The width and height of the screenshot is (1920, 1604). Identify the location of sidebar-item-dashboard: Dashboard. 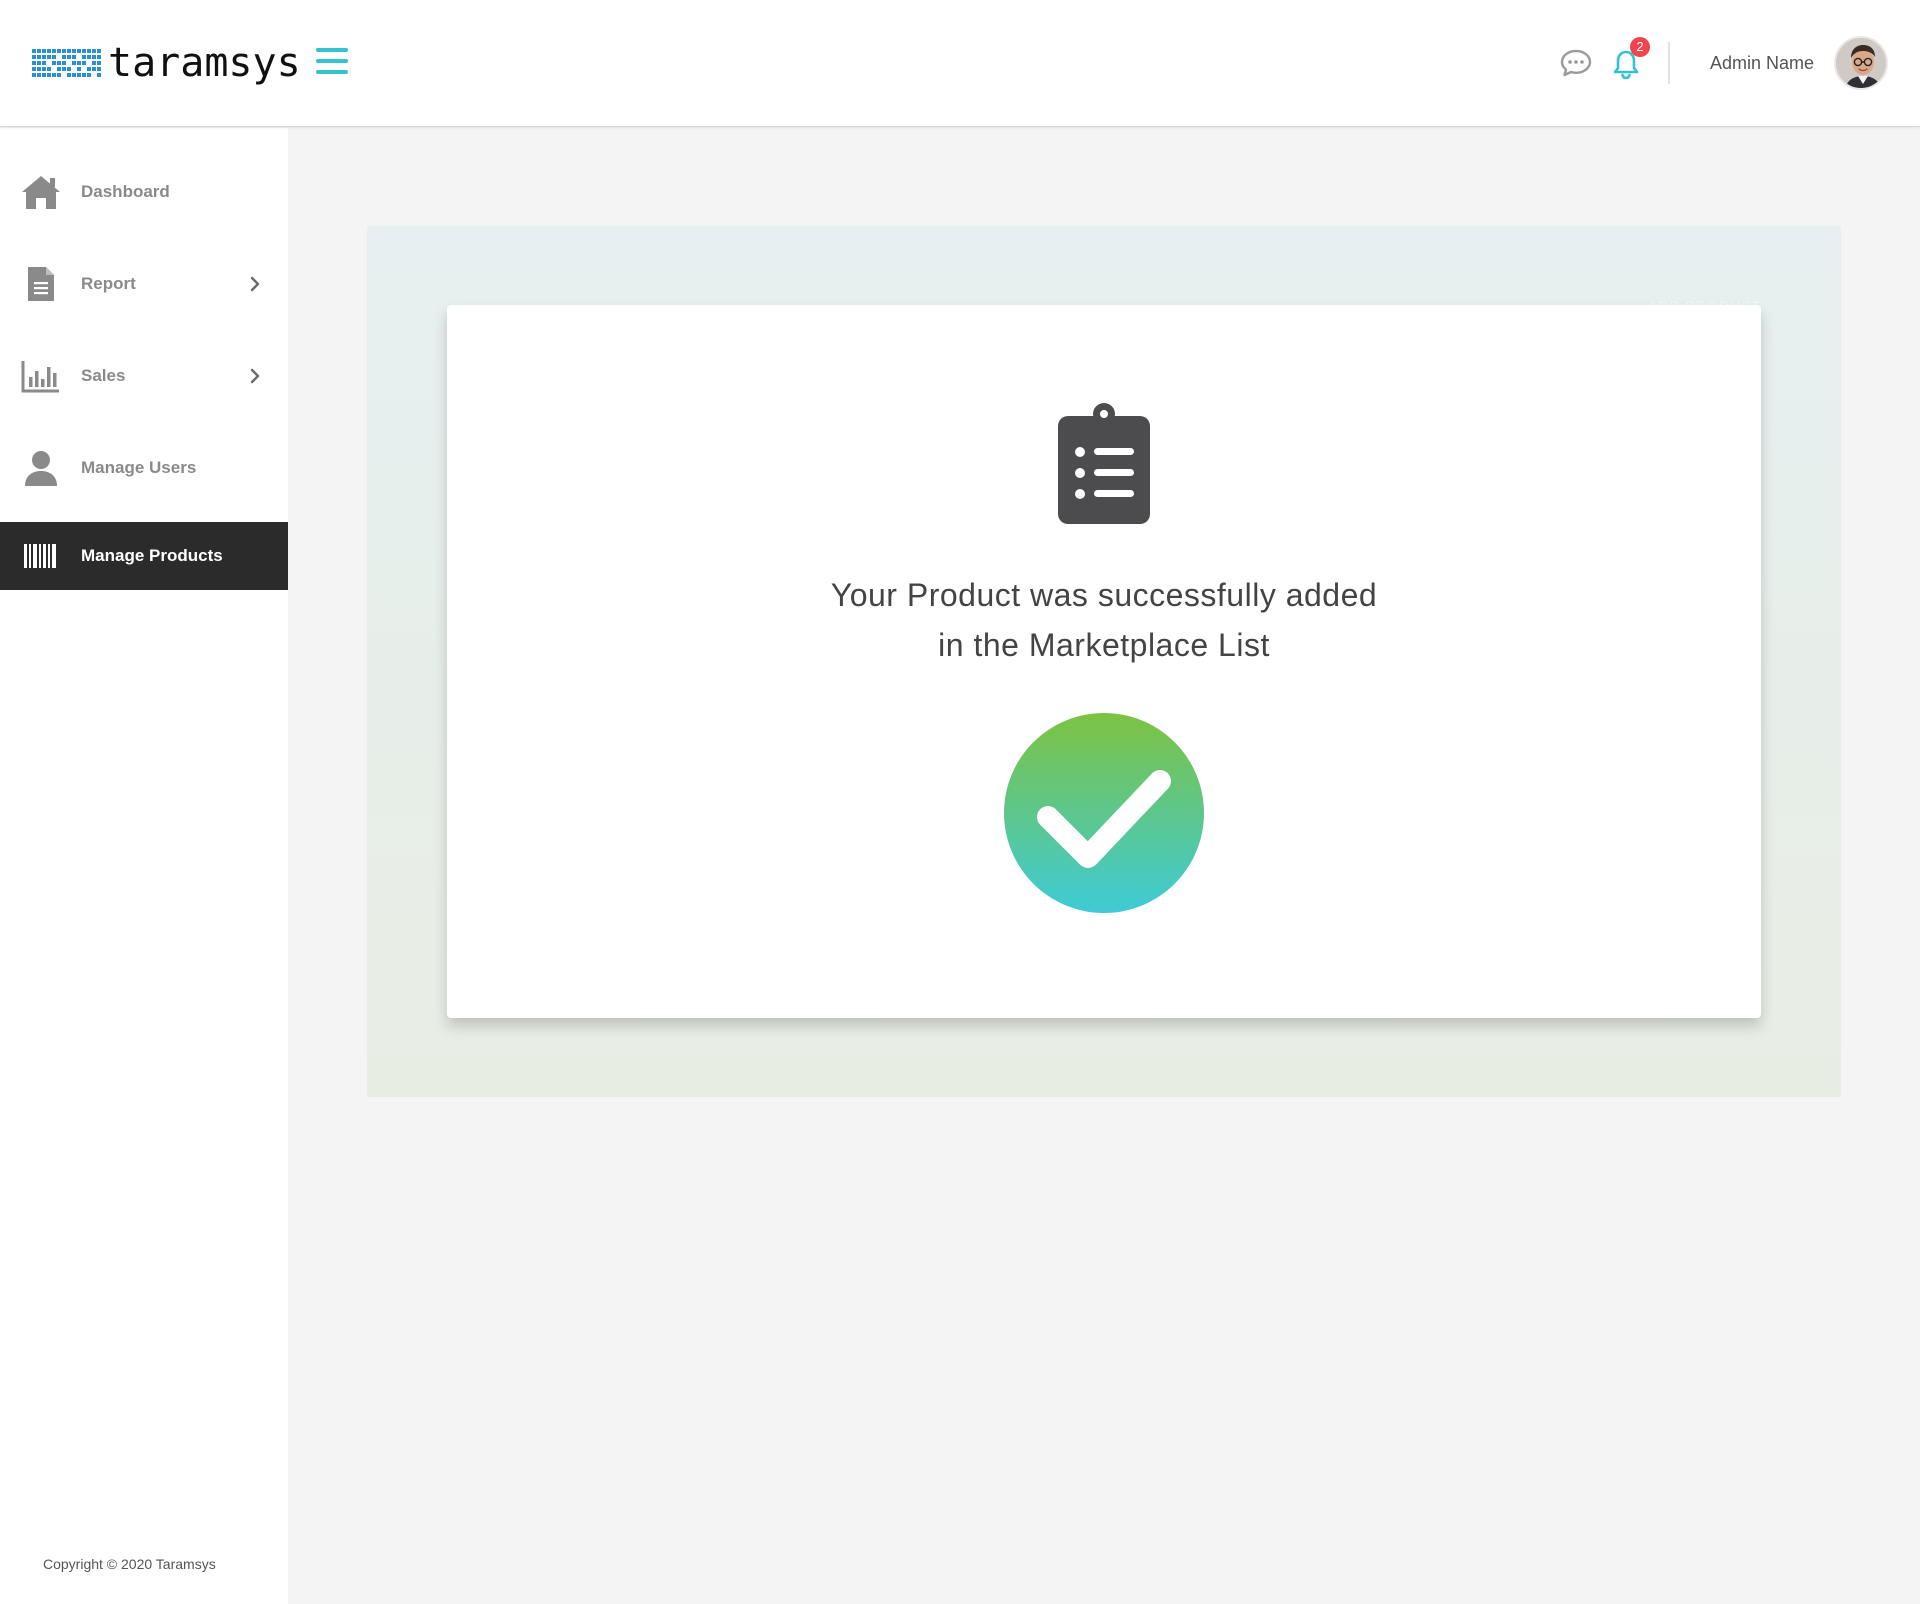
(144, 192).